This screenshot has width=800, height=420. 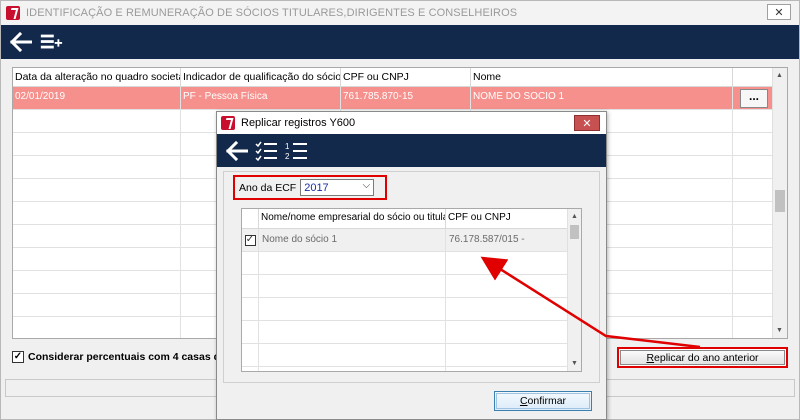 What do you see at coordinates (337, 187) in the screenshot?
I see `ano-ecf-select: 2017 ⌵` at bounding box center [337, 187].